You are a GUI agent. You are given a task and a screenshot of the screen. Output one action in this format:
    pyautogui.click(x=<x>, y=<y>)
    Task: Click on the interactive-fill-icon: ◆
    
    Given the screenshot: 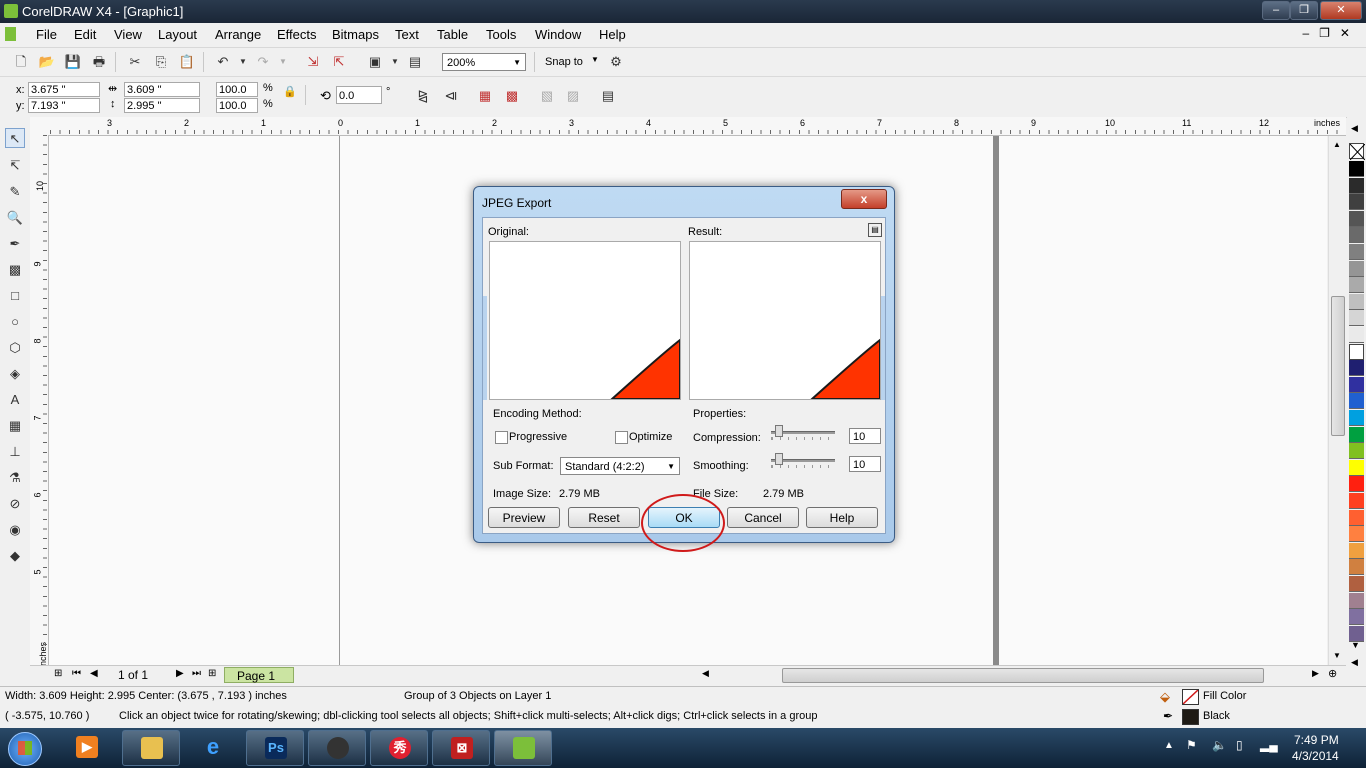 What is the action you would take?
    pyautogui.click(x=15, y=556)
    